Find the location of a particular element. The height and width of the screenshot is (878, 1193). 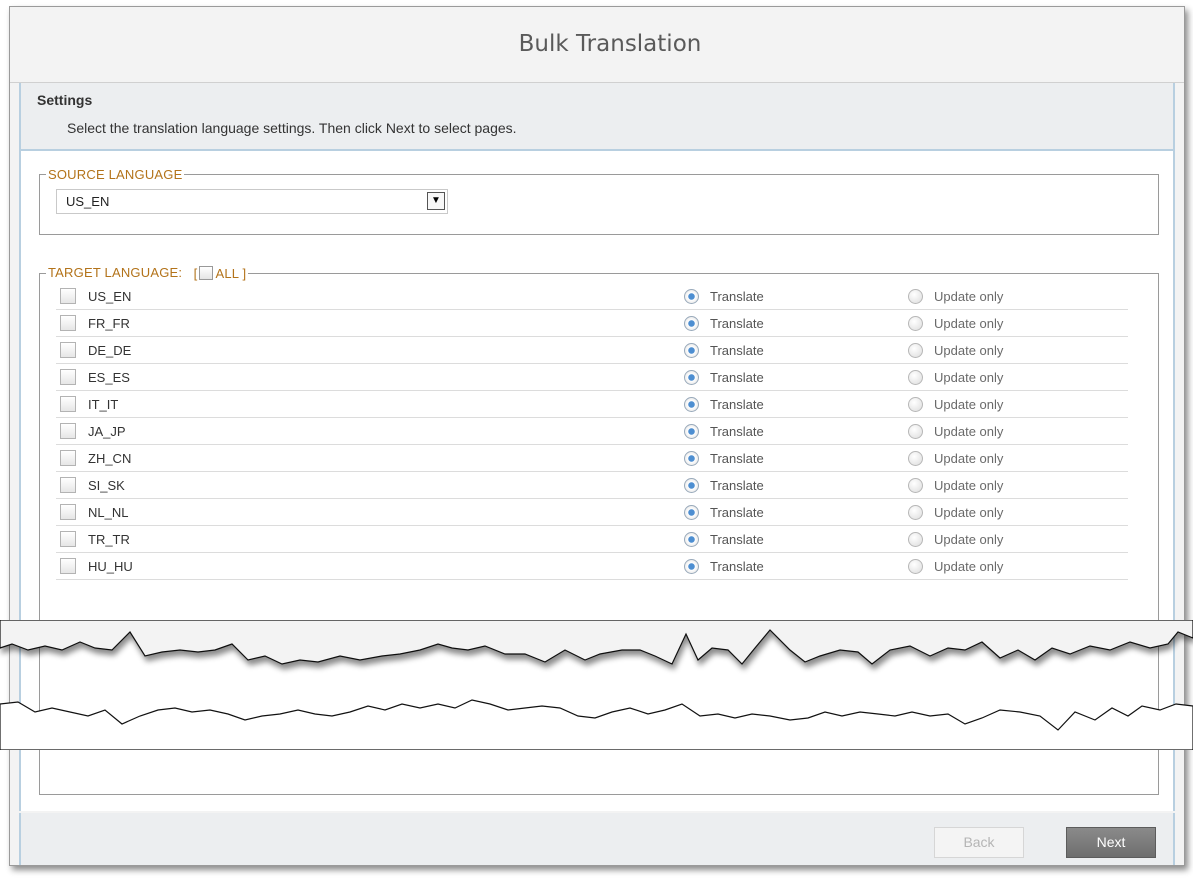

all-label: ALL ] is located at coordinates (231, 274).